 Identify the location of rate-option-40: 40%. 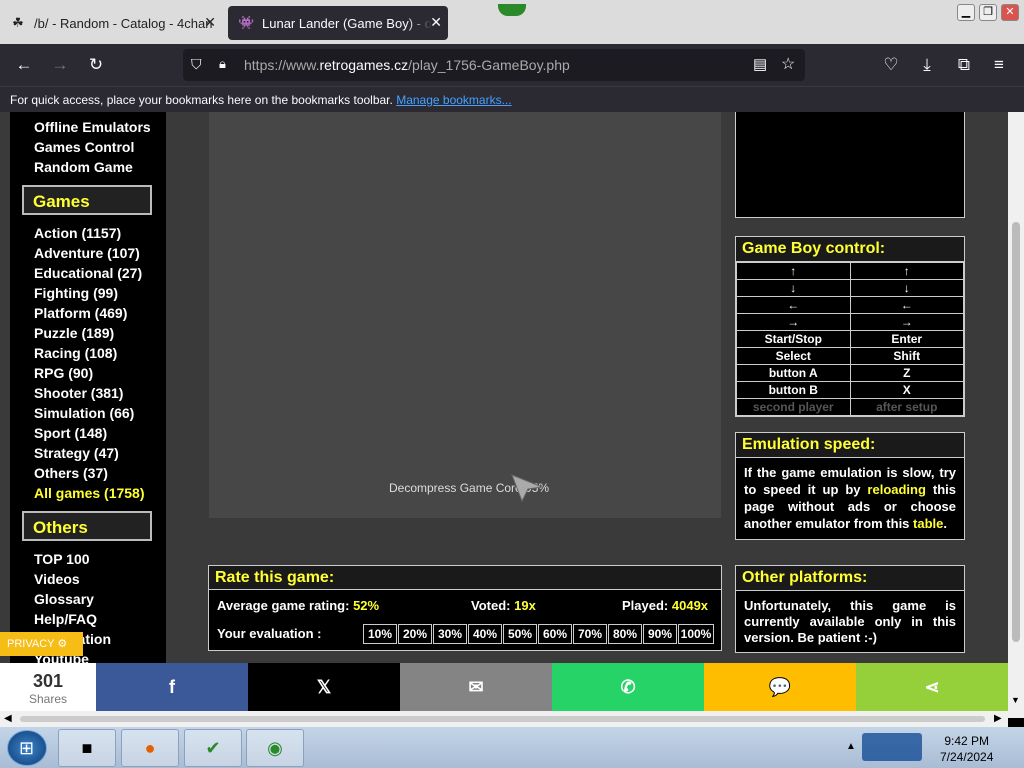
(485, 634).